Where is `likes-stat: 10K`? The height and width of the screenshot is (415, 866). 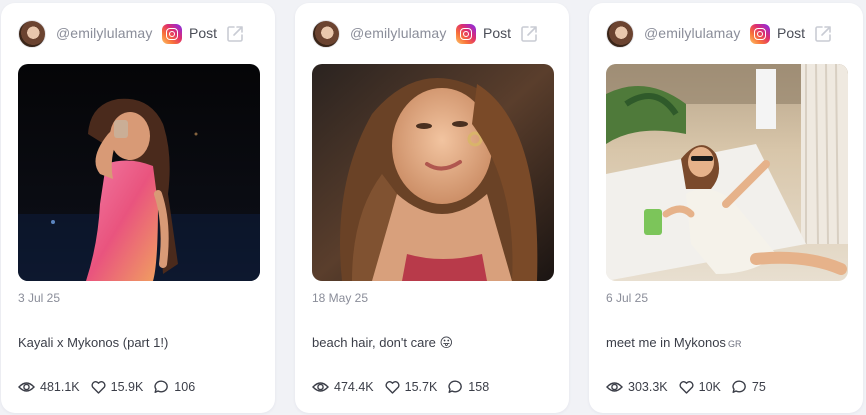 likes-stat: 10K is located at coordinates (700, 387).